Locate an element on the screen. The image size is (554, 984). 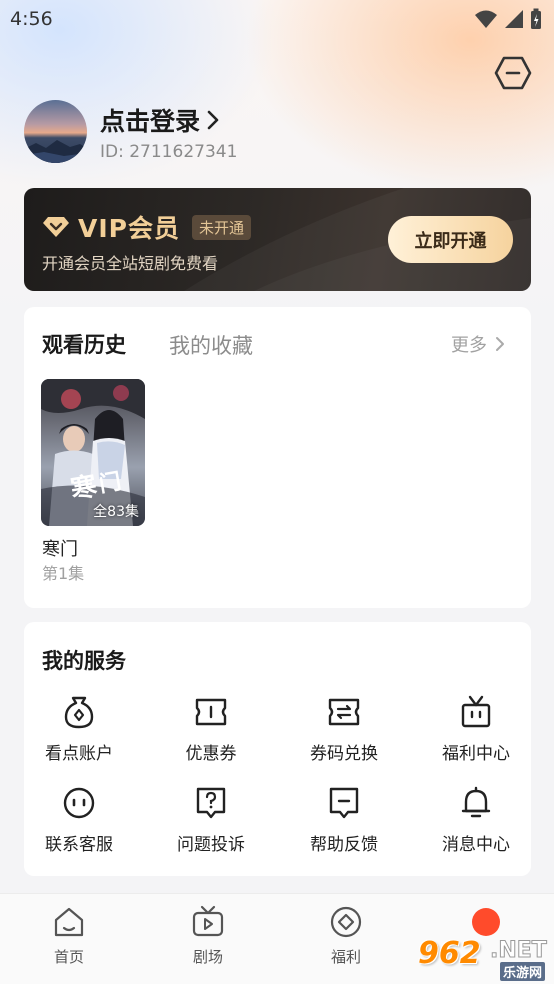
site-watermark: 962 .NET 乐游网 is located at coordinates (484, 956).